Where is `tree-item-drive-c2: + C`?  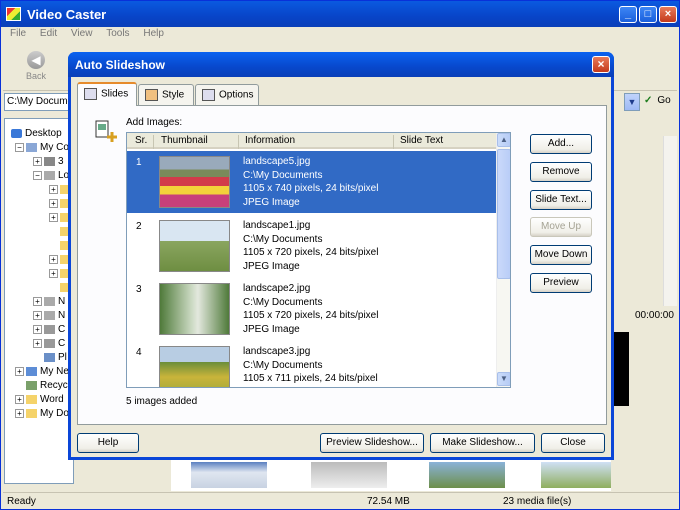
tree-item-drive-c2: + C is located at coordinates (49, 343).